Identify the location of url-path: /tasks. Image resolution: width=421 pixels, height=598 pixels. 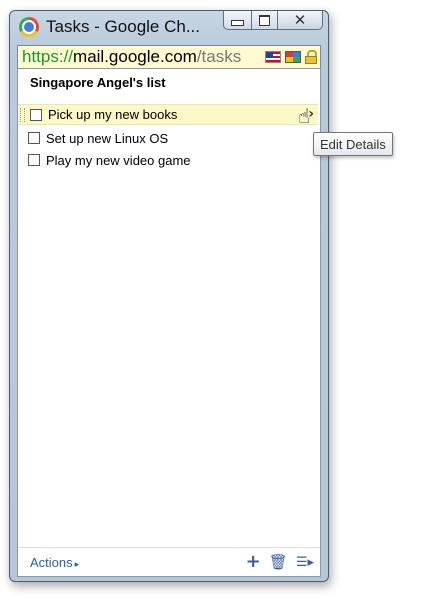
(219, 56).